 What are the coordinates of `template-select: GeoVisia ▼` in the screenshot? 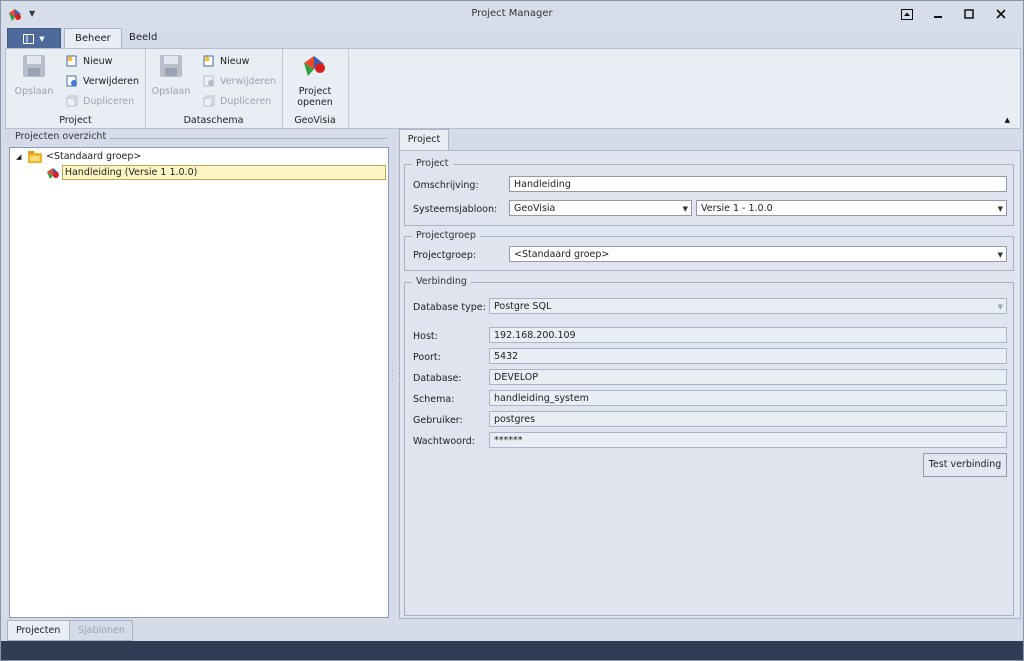 It's located at (600, 208).